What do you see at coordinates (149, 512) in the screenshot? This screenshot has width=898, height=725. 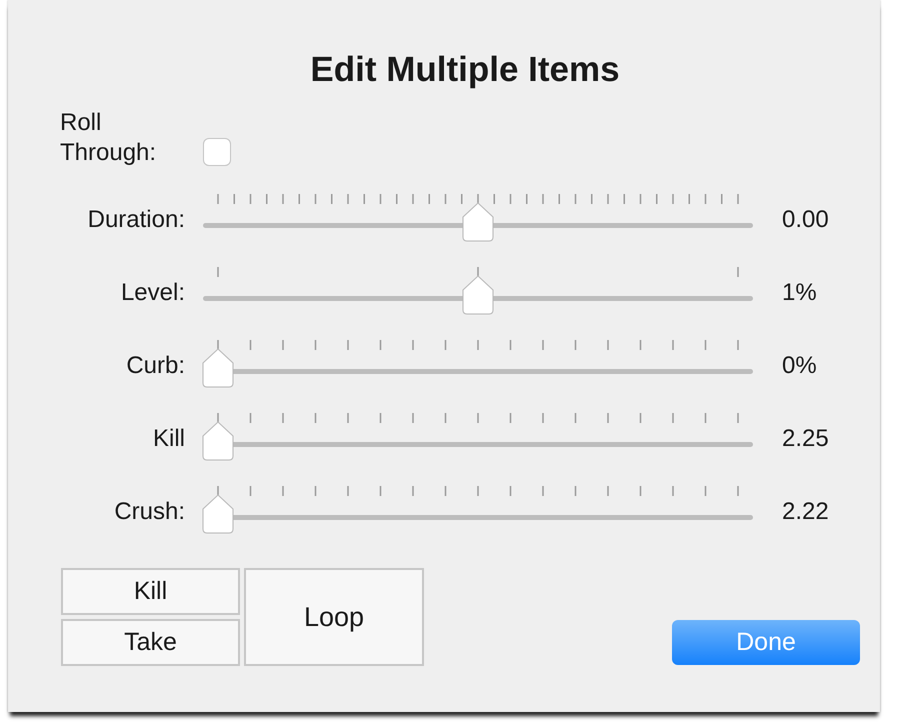 I see `slider-label: Crush:` at bounding box center [149, 512].